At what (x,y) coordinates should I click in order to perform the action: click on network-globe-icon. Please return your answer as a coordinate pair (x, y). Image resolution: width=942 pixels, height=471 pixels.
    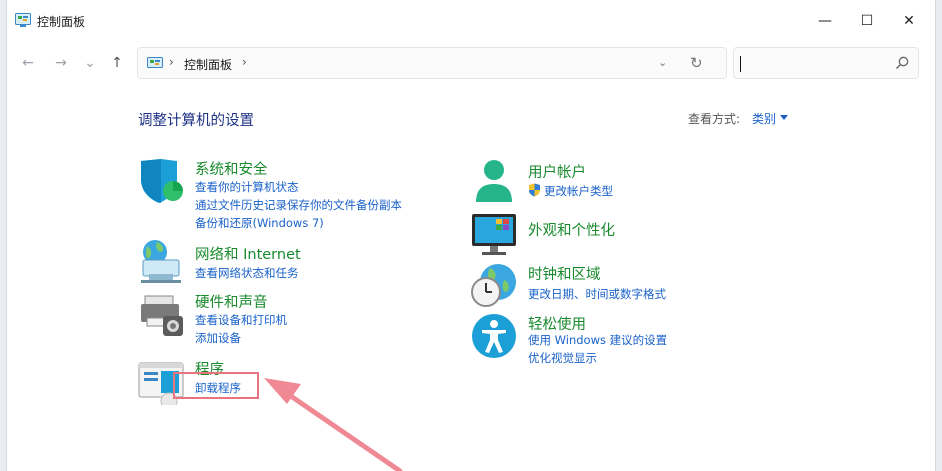
    Looking at the image, I should click on (161, 262).